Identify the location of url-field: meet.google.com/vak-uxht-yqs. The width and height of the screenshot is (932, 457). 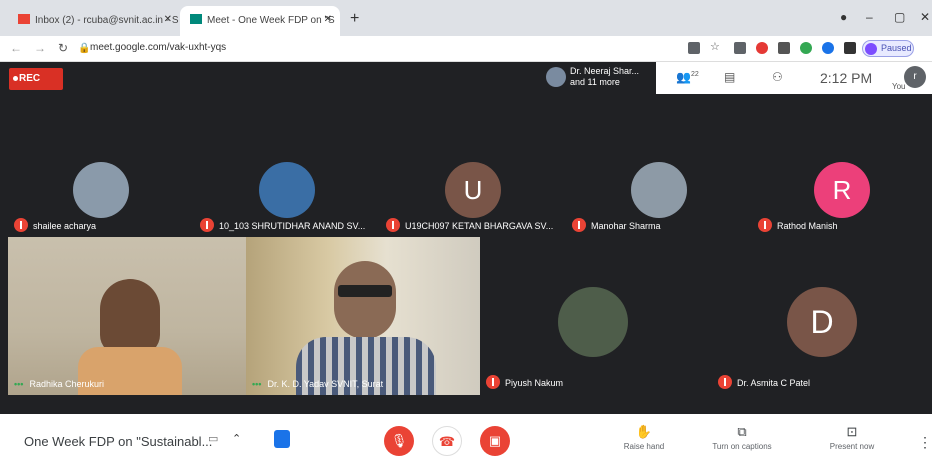
(158, 47).